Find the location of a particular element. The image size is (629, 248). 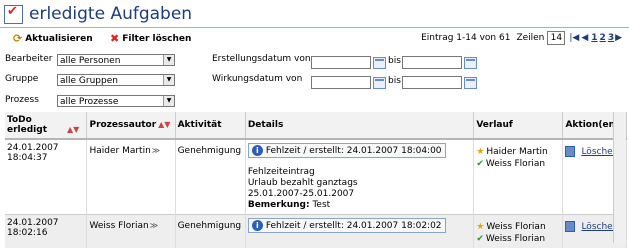

title-divider is located at coordinates (314, 27).